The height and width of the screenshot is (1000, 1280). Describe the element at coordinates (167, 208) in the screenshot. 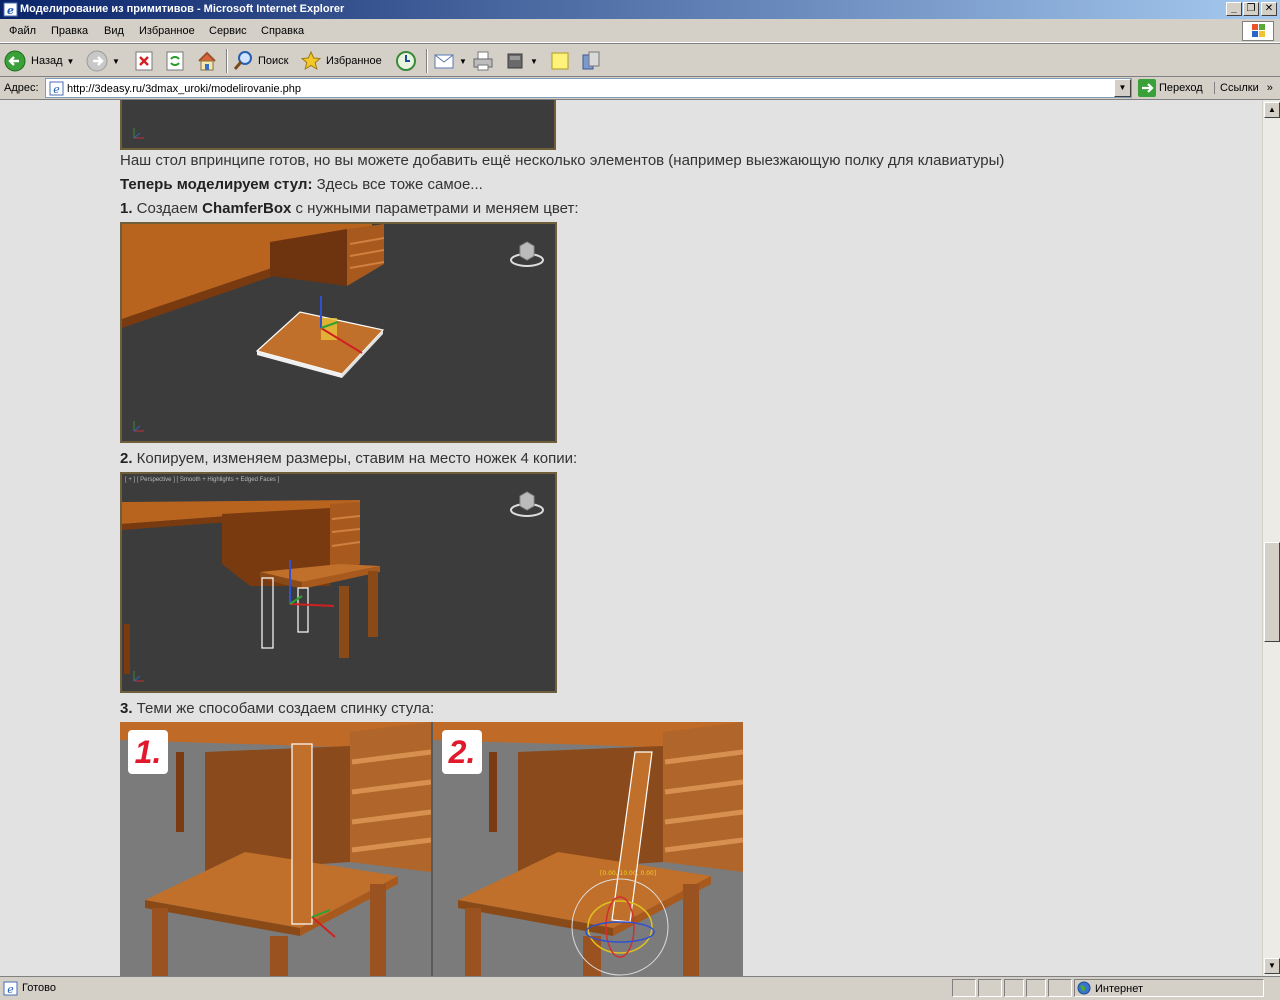

I see `step1-text-pre: Создаем` at that location.